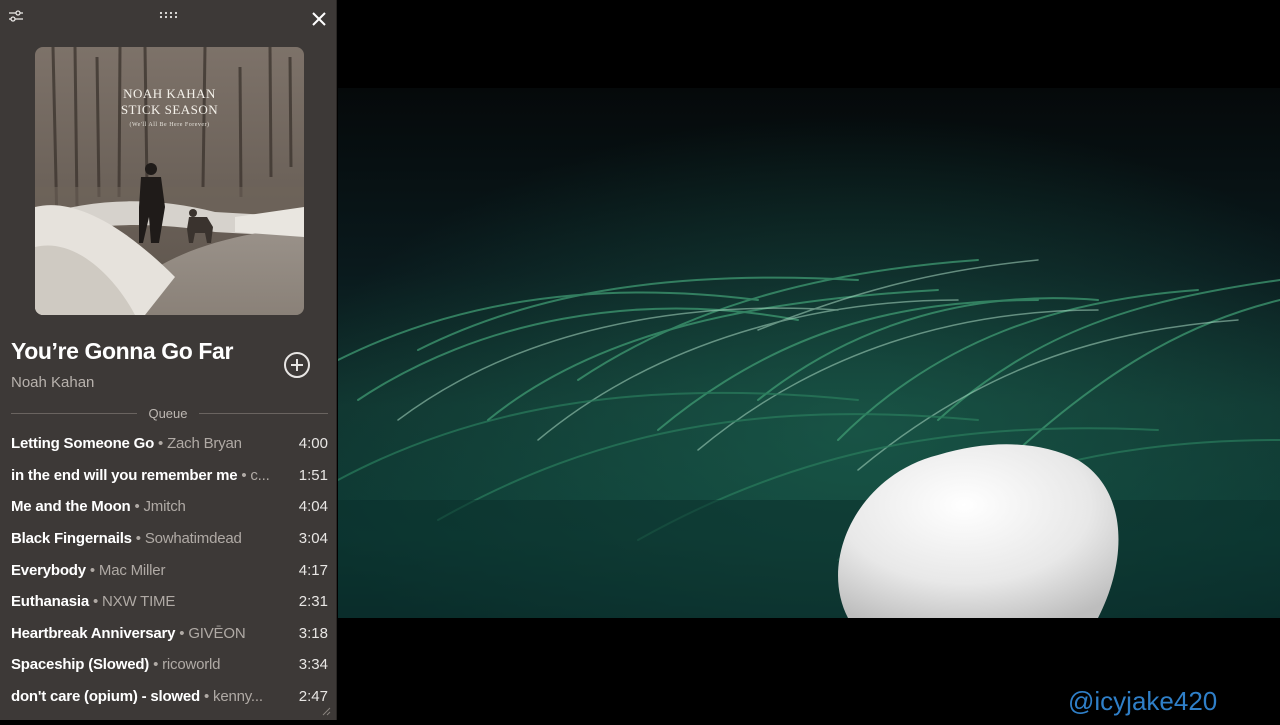  Describe the element at coordinates (313, 602) in the screenshot. I see `queue-item-duration: 2:31` at that location.